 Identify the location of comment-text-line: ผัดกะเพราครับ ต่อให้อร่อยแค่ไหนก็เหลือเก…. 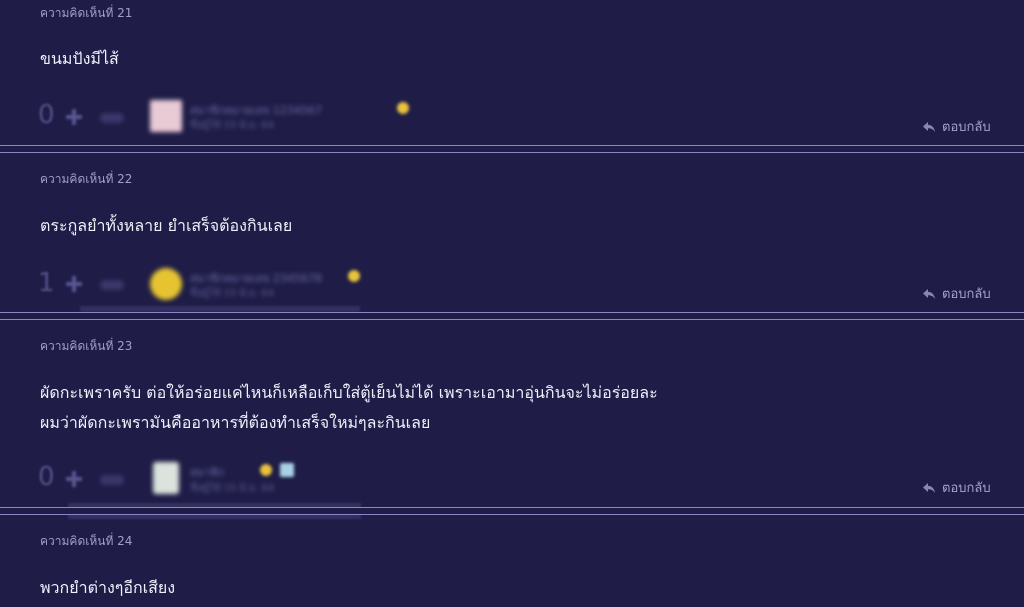
(349, 392).